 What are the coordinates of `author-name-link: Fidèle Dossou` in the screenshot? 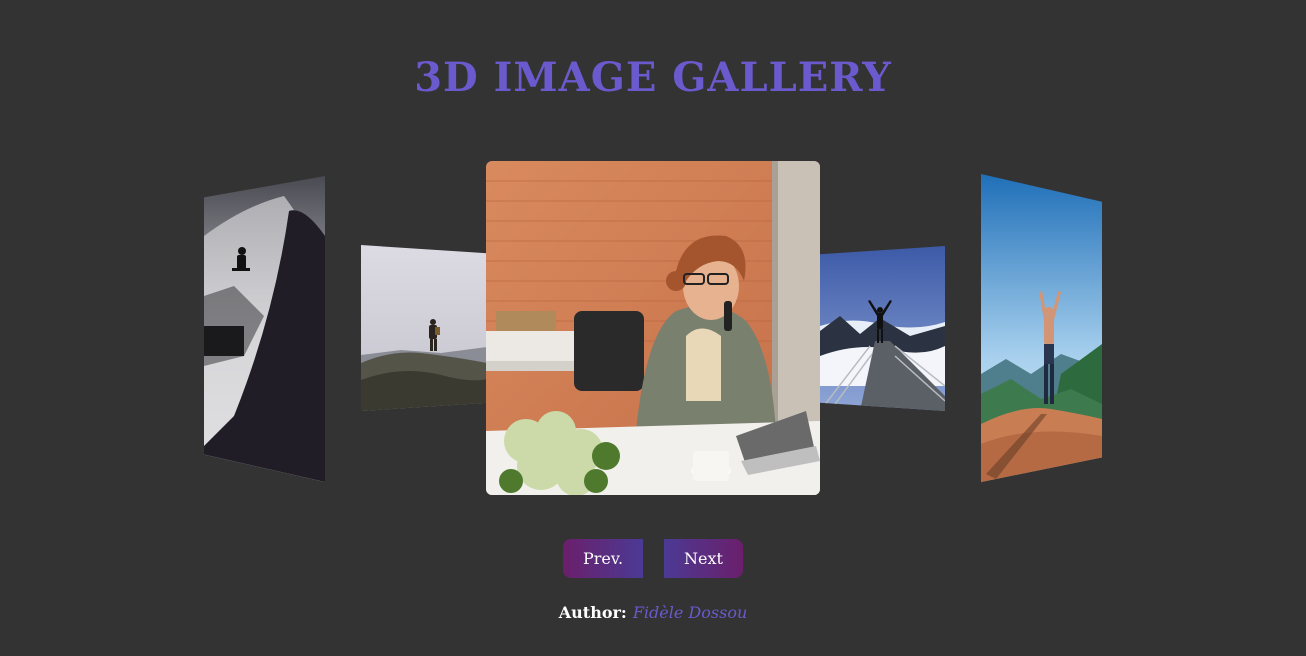 It's located at (690, 612).